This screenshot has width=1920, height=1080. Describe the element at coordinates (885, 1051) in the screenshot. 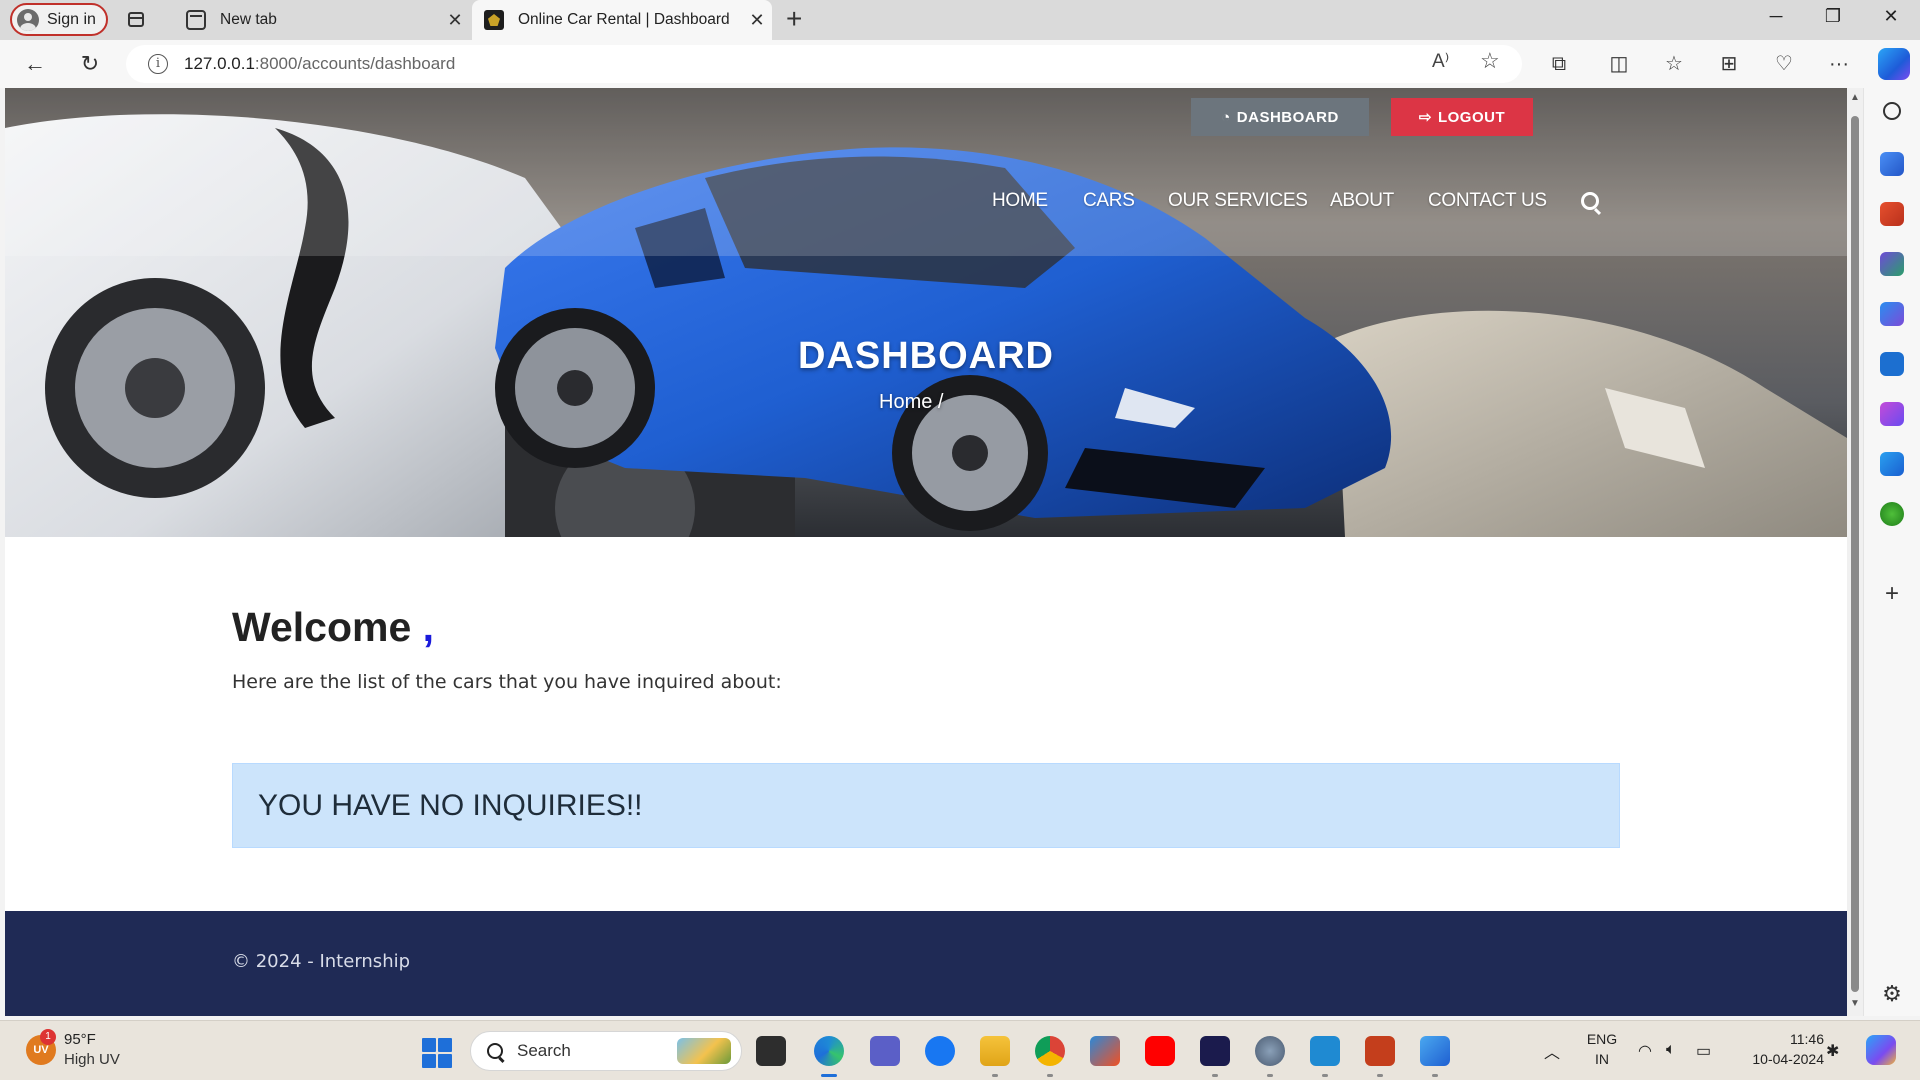

I see `teams-taskbar-icon` at that location.